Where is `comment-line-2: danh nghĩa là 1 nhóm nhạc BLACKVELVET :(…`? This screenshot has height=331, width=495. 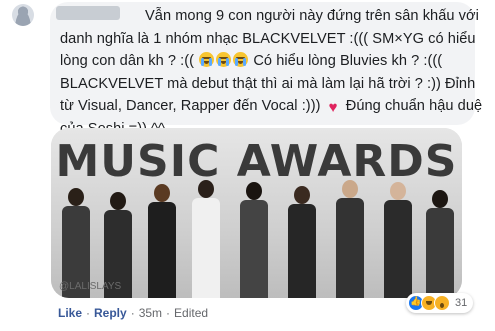 comment-line-2: danh nghĩa là 1 nhóm nhạc BLACKVELVET :(… is located at coordinates (268, 38).